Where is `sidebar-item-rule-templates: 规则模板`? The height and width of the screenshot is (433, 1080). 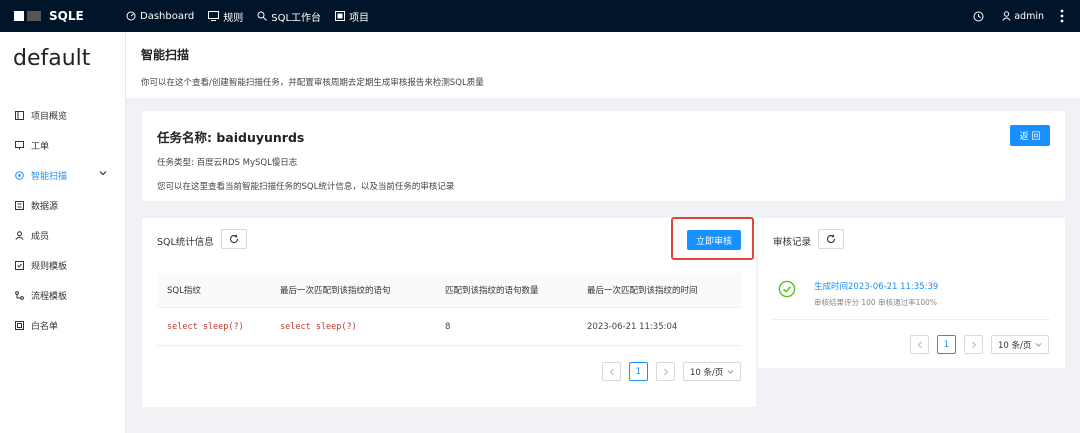
sidebar-item-rule-templates: 规则模板 is located at coordinates (63, 265).